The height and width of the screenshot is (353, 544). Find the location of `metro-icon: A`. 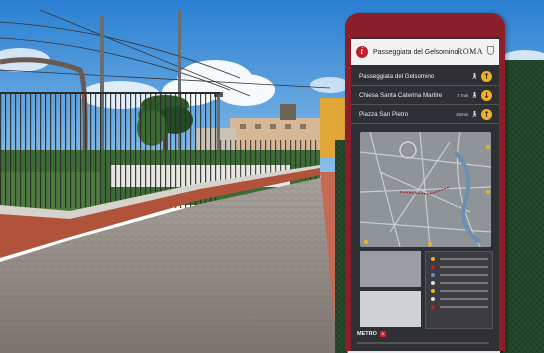

metro-icon: A is located at coordinates (382, 334).